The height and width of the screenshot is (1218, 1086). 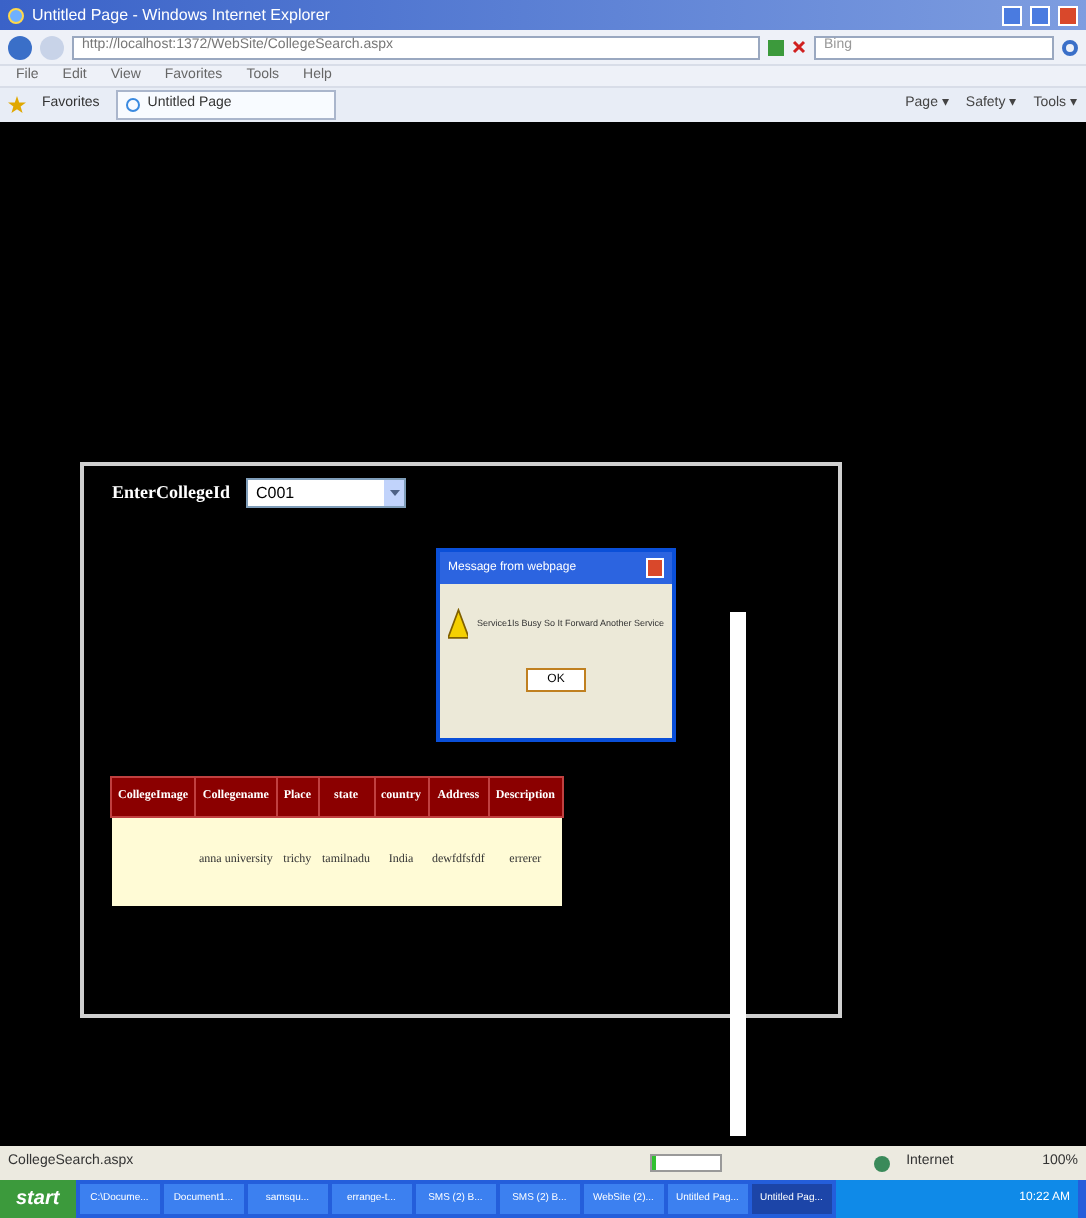 I want to click on back-button, so click(x=20, y=47).